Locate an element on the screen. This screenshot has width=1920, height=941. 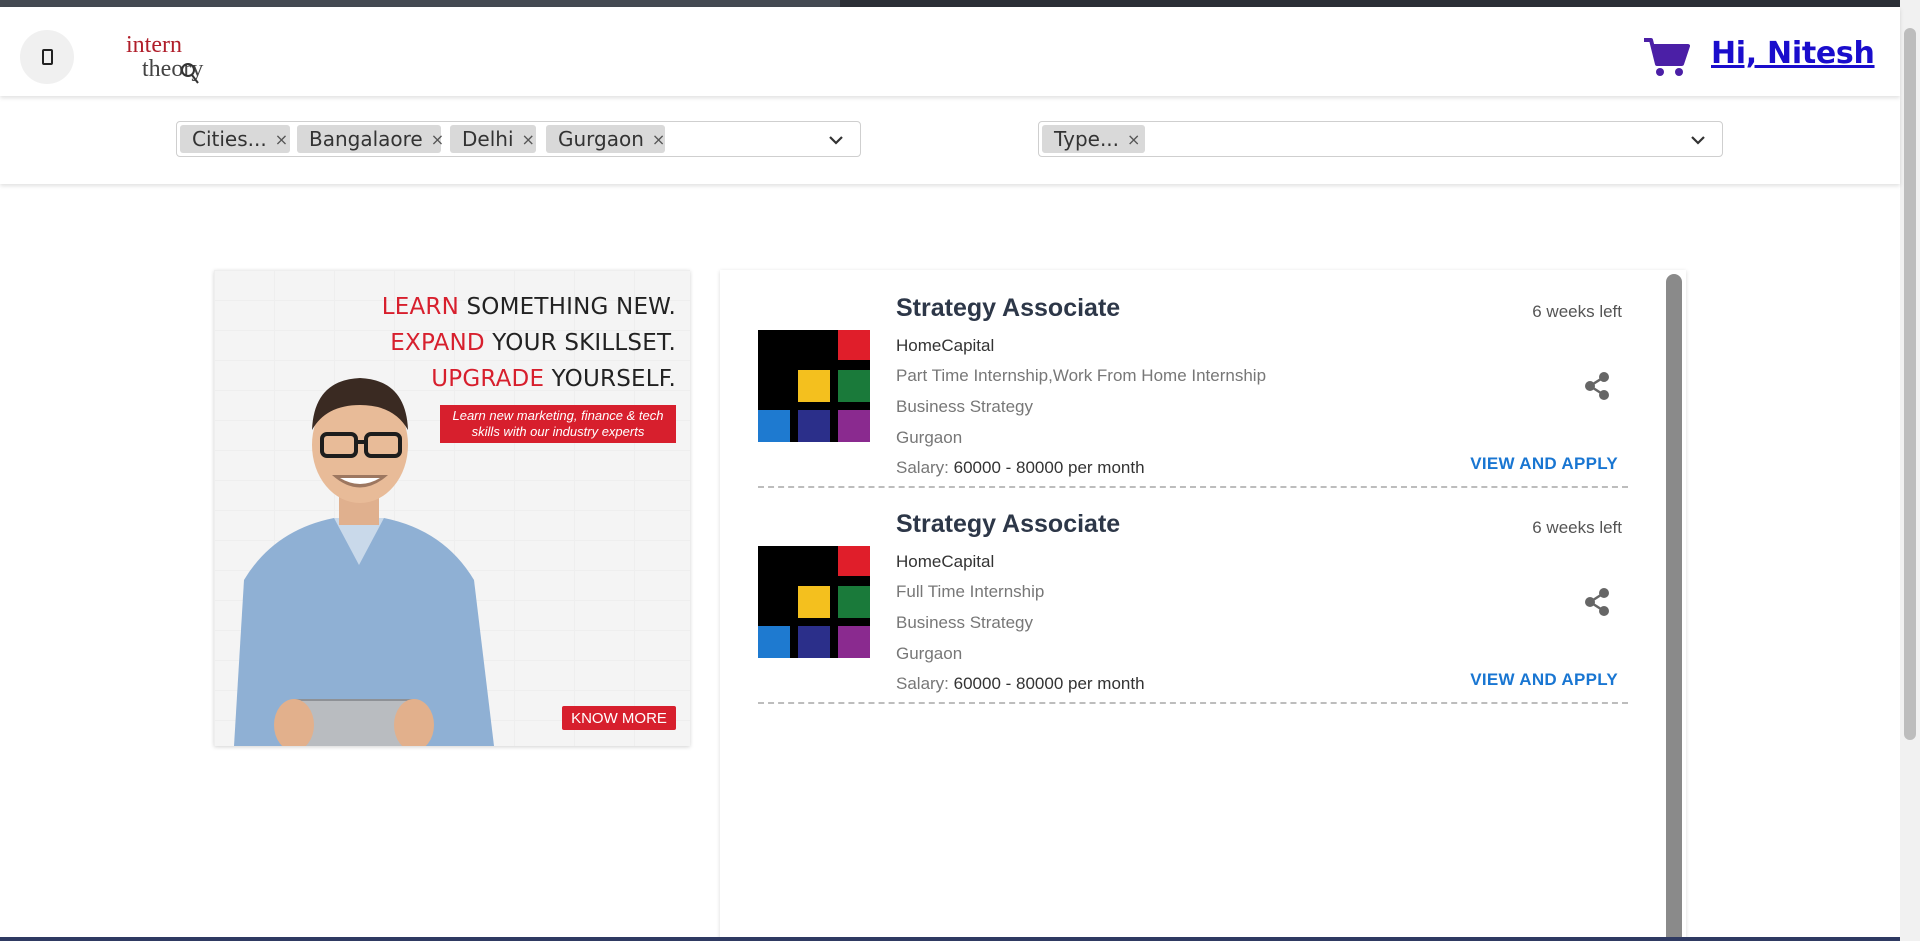
logo-text-top: intern is located at coordinates (154, 45).